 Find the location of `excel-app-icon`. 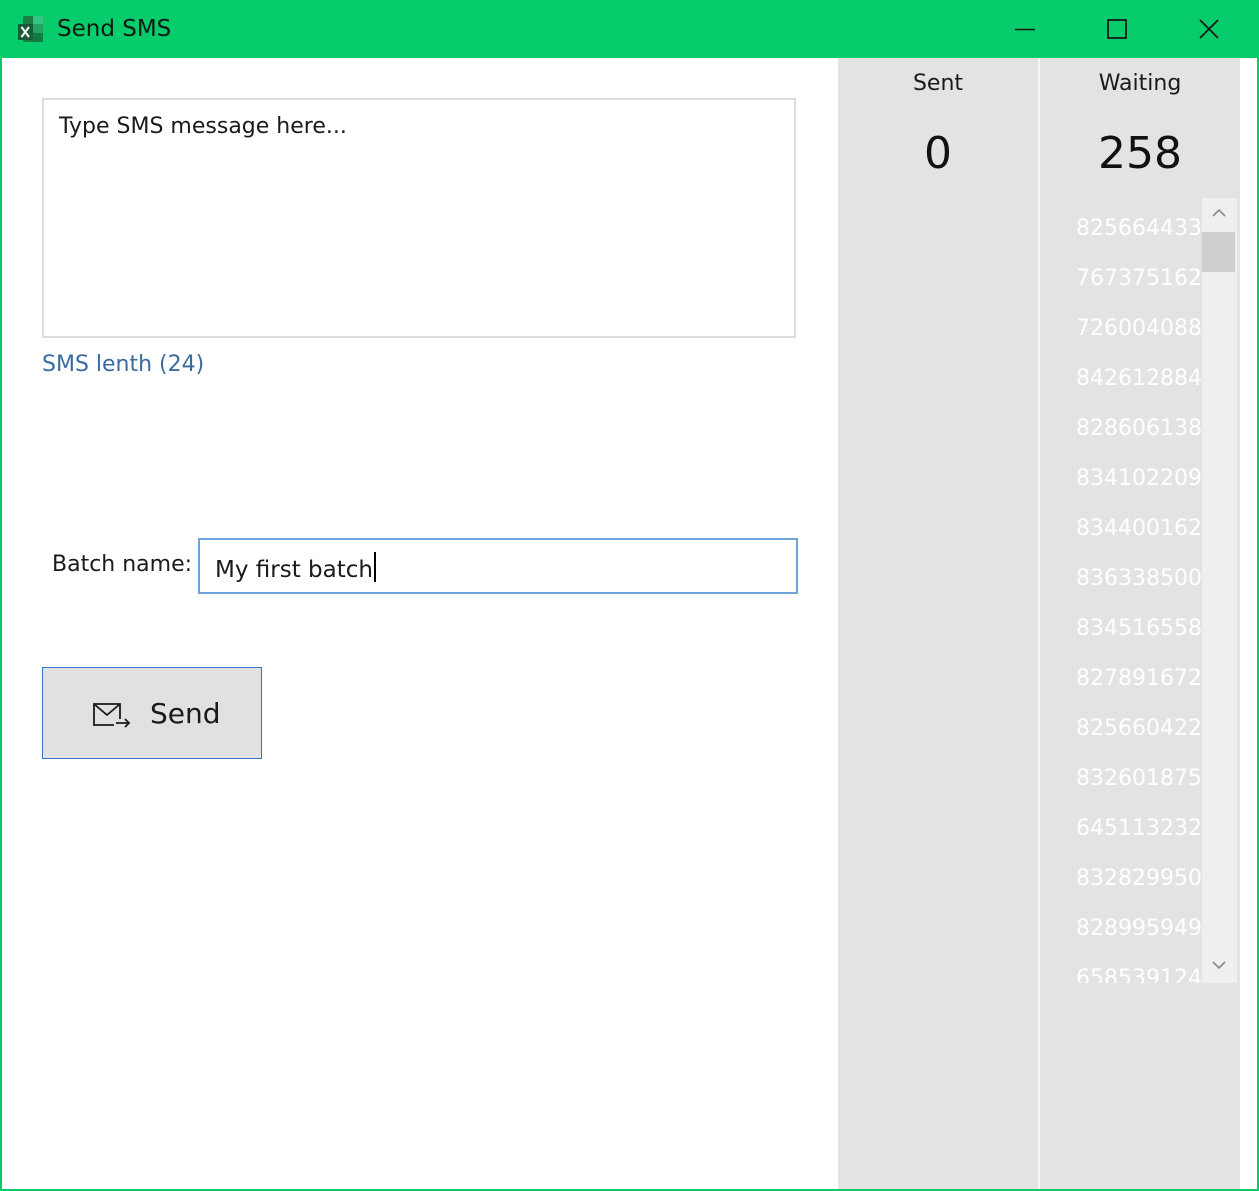

excel-app-icon is located at coordinates (30, 29).